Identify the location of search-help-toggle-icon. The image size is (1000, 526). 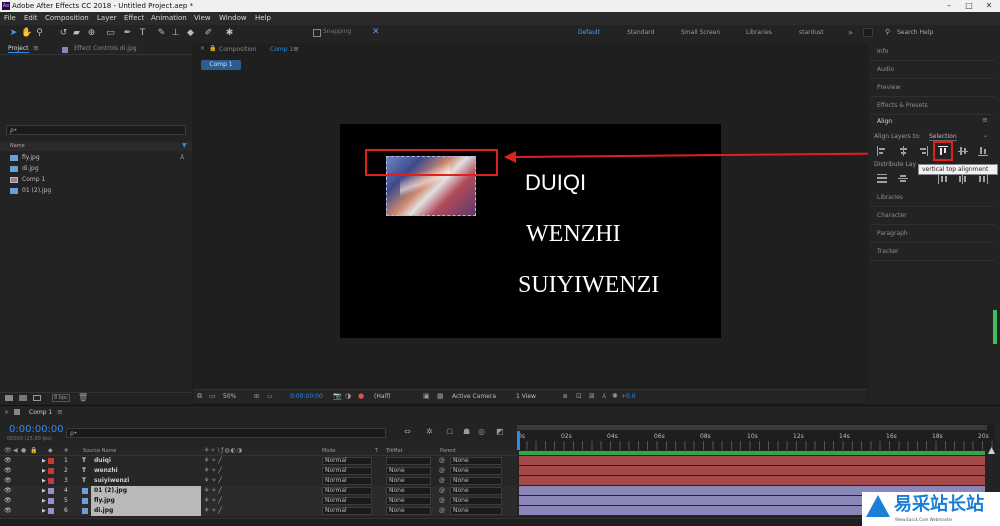
(868, 32).